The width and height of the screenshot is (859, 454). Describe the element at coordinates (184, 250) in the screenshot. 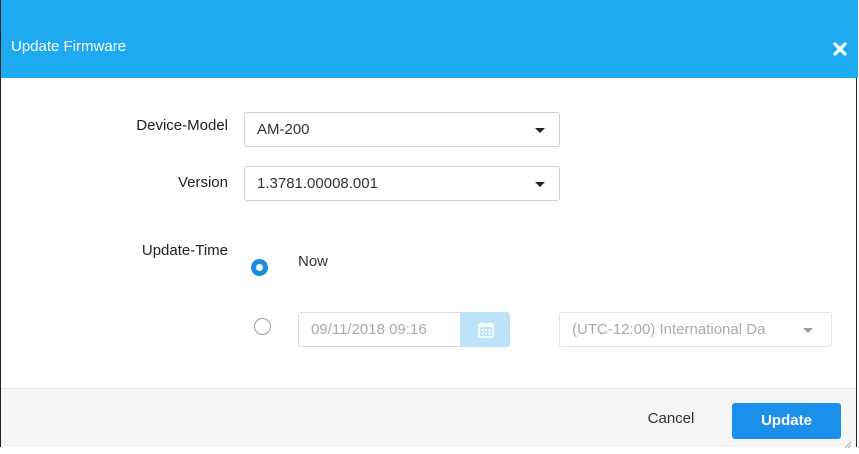

I see `update-time-label: Update-Time` at that location.